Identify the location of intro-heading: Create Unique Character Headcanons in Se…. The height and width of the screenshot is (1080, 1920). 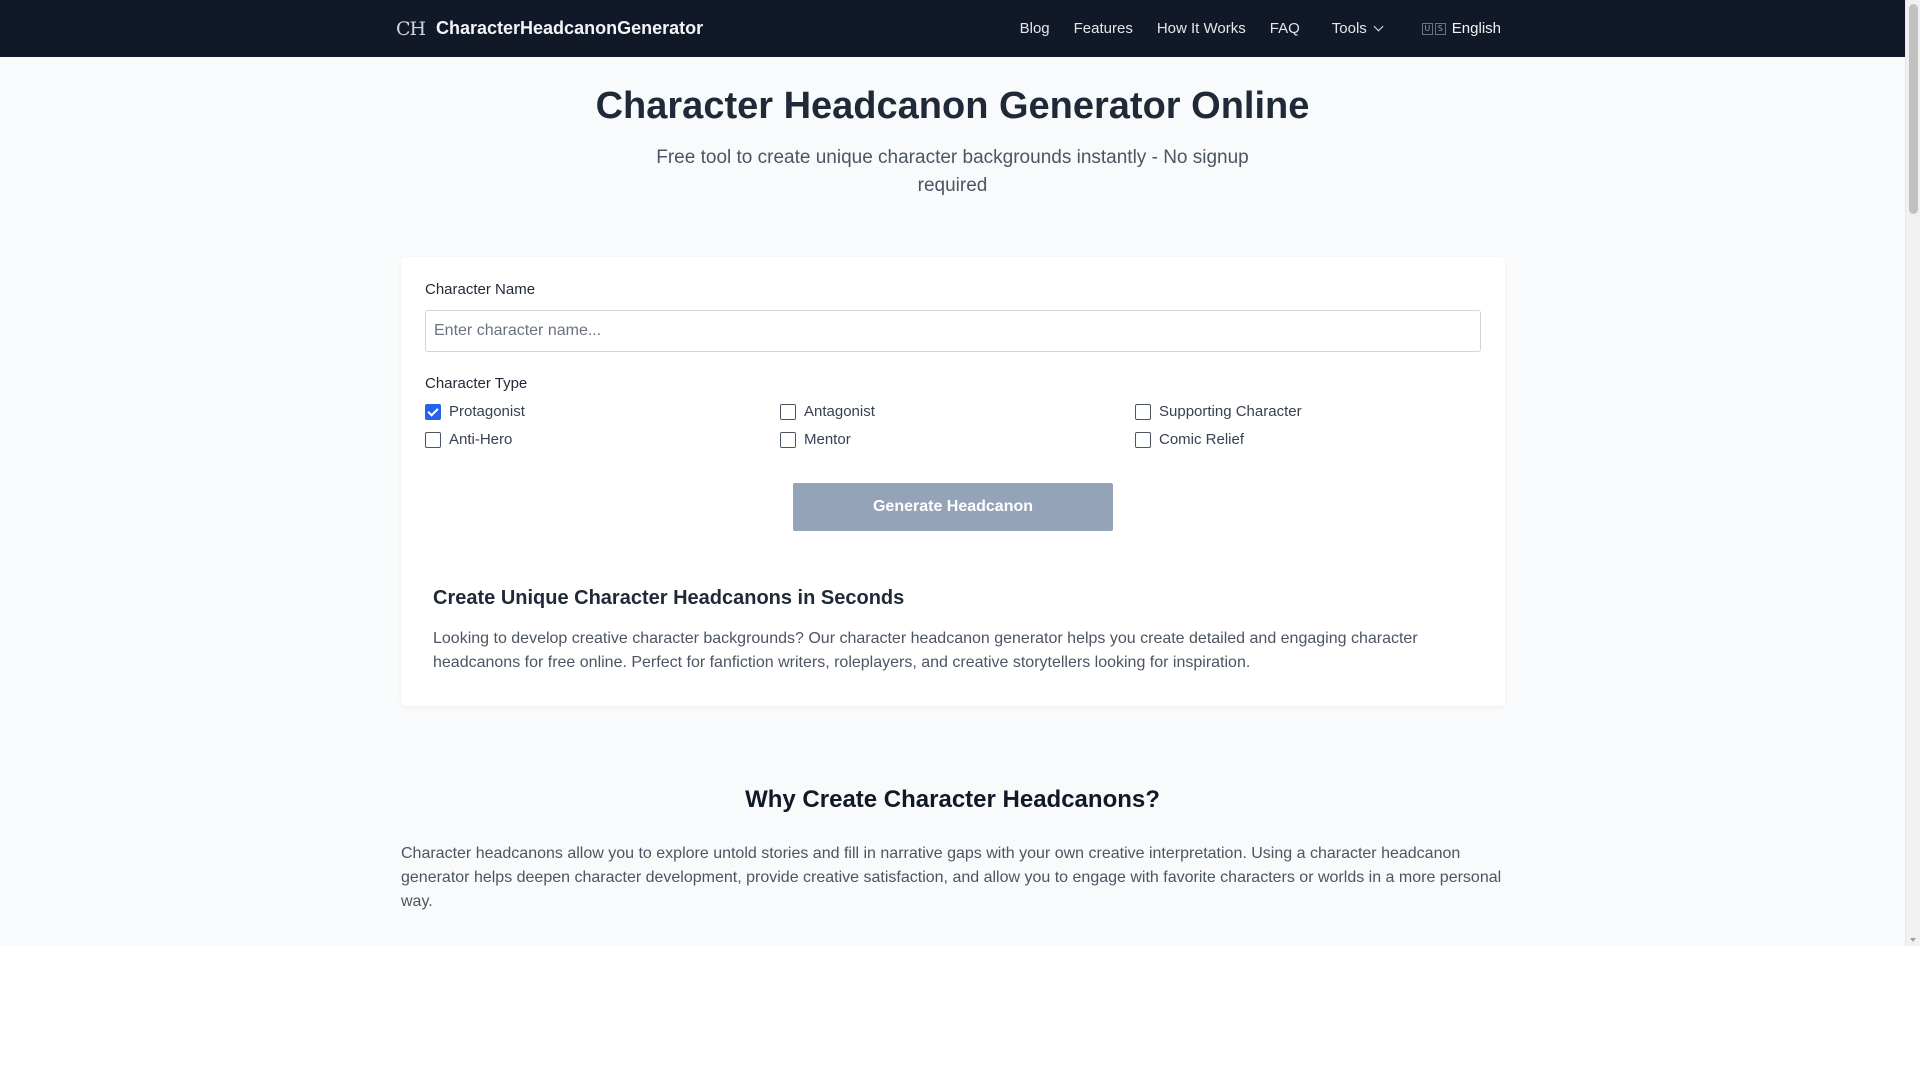
(669, 598).